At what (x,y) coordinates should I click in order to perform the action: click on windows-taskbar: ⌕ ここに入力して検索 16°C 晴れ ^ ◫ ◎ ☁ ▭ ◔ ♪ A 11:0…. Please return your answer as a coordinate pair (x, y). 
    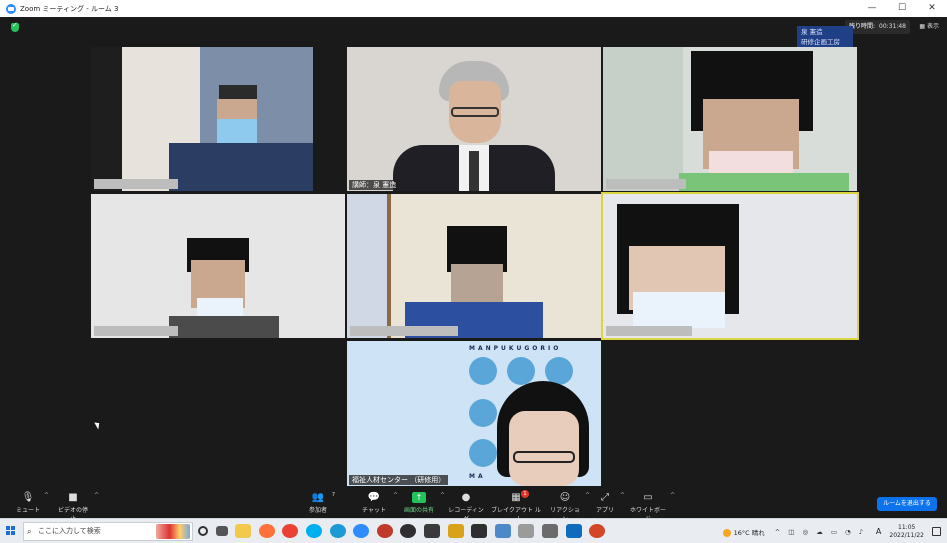
    Looking at the image, I should click on (473, 530).